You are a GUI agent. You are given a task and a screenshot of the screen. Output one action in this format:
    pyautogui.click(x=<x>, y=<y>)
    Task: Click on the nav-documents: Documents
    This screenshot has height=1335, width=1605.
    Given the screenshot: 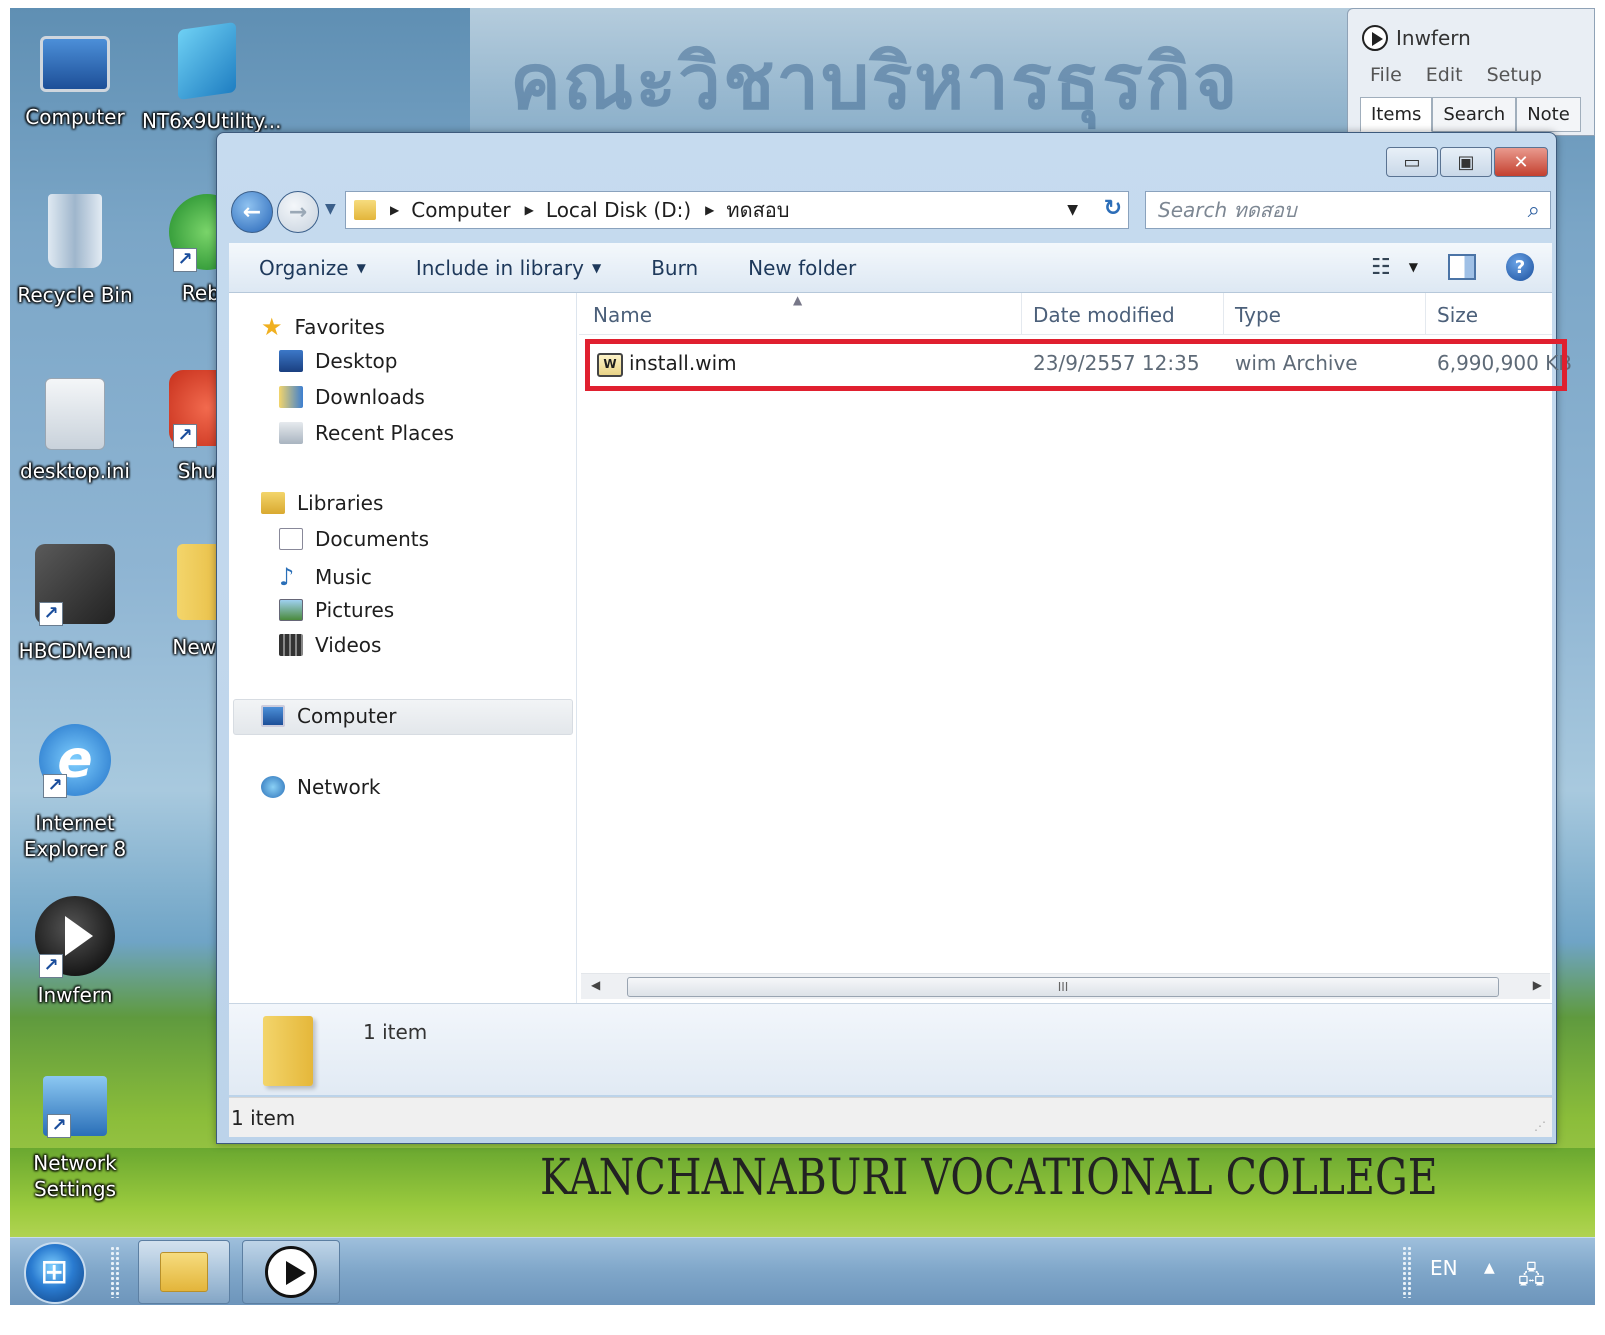 What is the action you would take?
    pyautogui.click(x=354, y=539)
    